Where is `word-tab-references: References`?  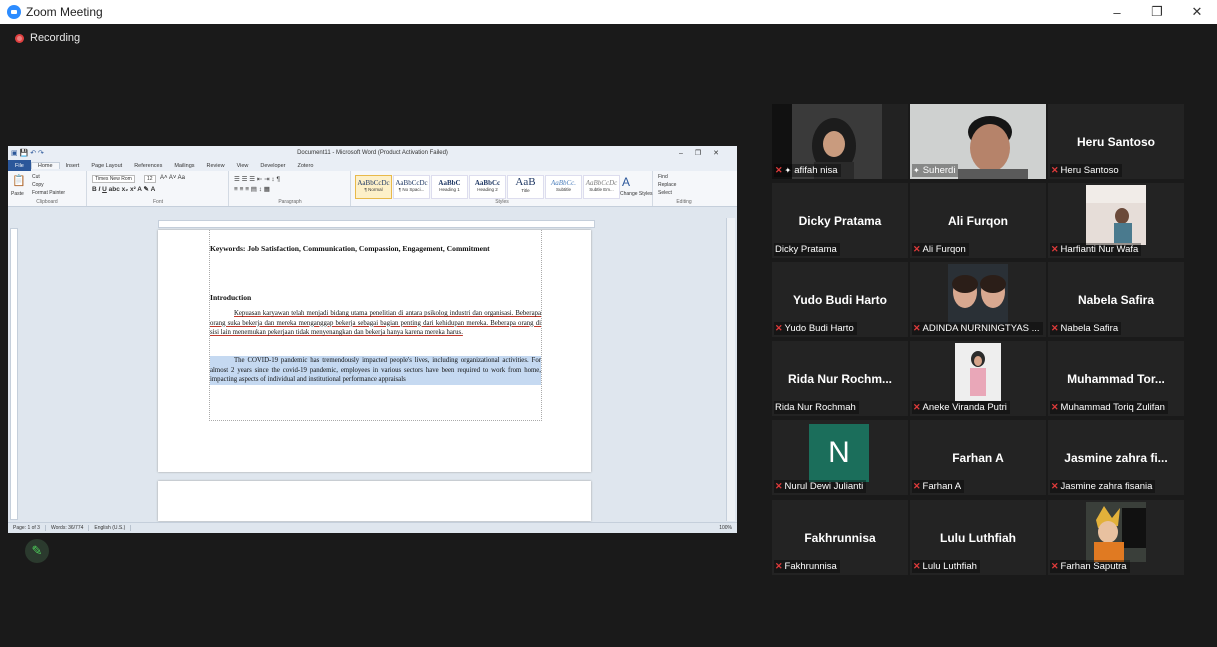 word-tab-references: References is located at coordinates (148, 166).